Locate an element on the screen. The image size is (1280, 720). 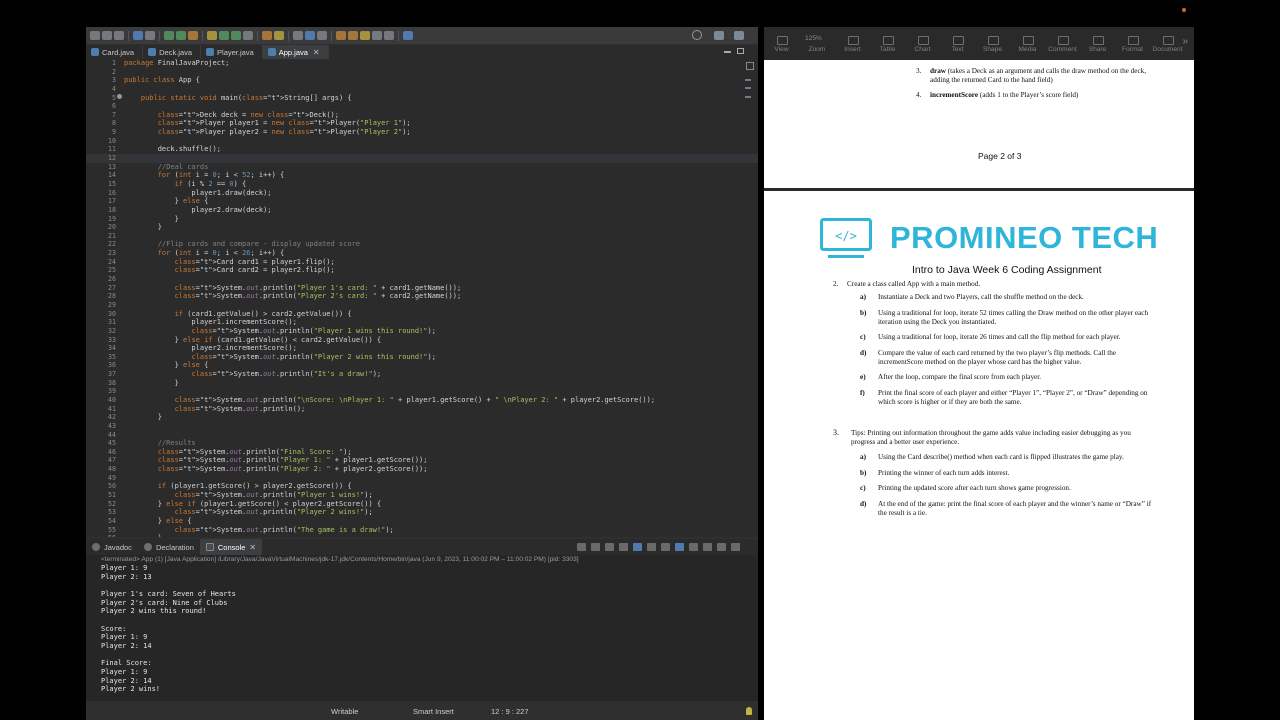
code-line: 54 } else { is located at coordinates (422, 521).